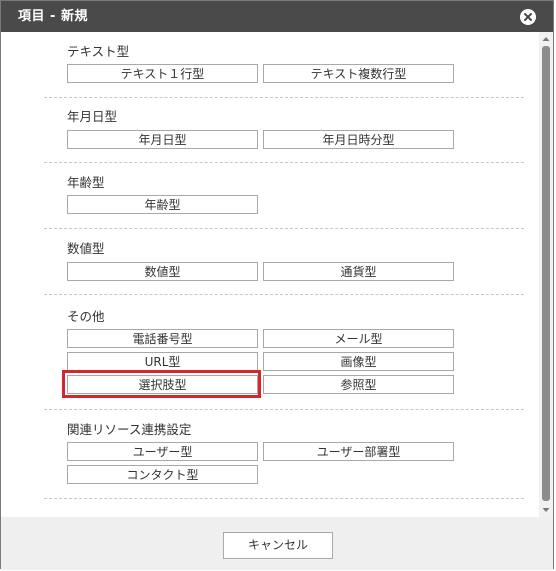  Describe the element at coordinates (162, 361) in the screenshot. I see `url-button: URL型` at that location.